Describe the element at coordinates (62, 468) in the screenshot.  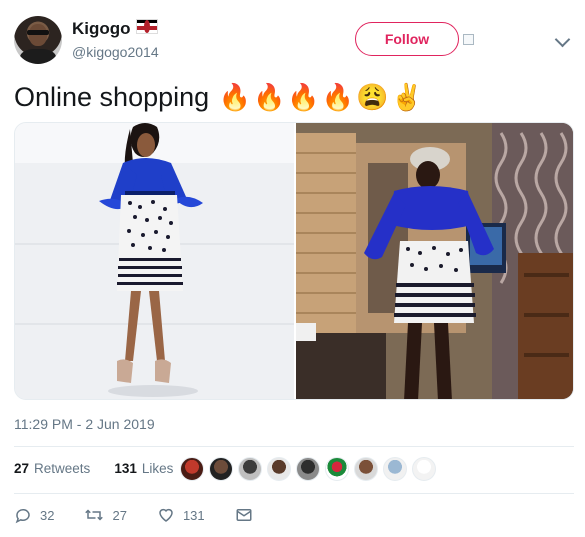
I see `retweets-label: Retweets` at that location.